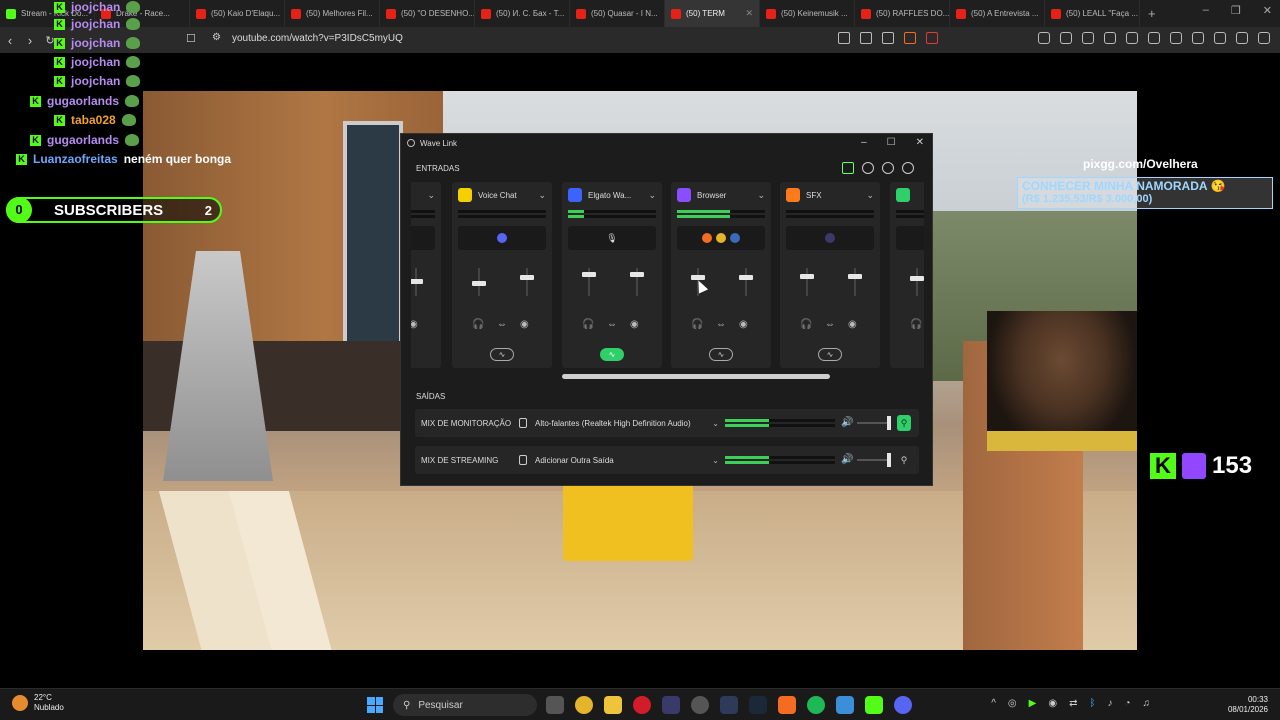 This screenshot has height=720, width=1280. I want to click on channel-header: Browser ⌄, so click(721, 195).